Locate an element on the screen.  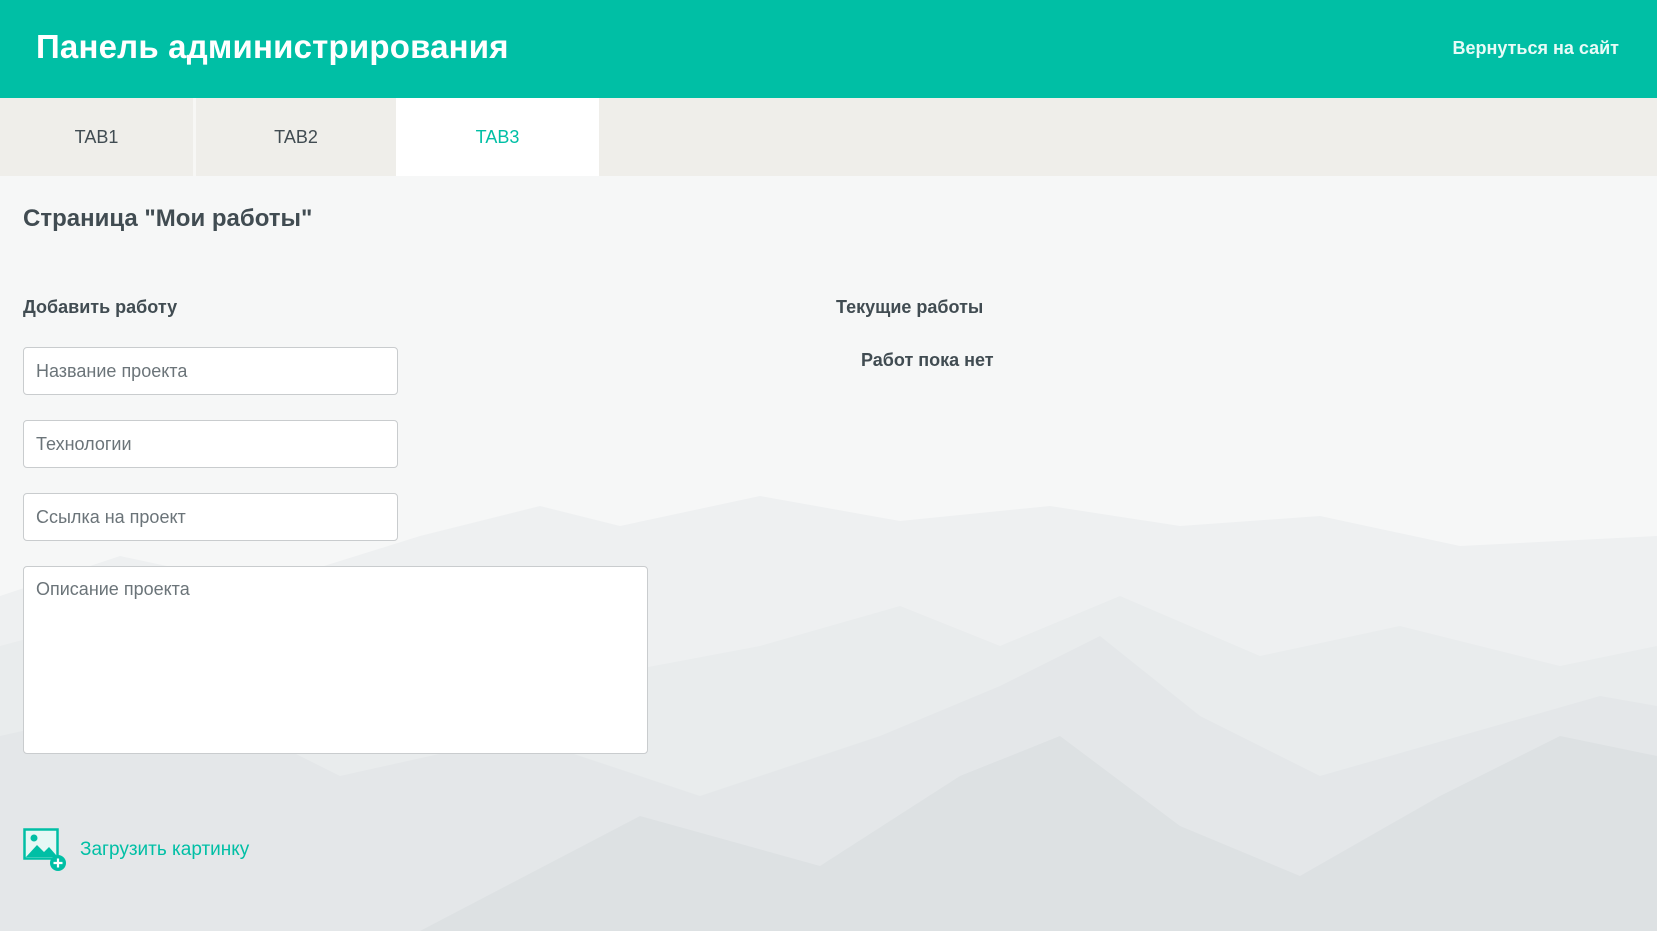
current-works-heading: Текущие работы is located at coordinates (910, 307).